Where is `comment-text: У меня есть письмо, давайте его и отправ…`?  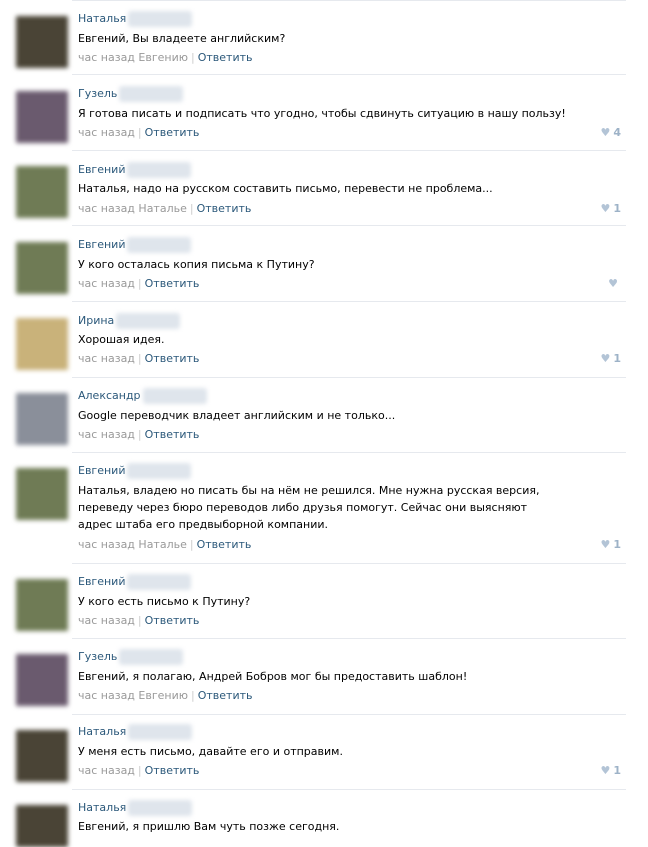 comment-text: У меня есть письмо, давайте его и отправ… is located at coordinates (210, 751).